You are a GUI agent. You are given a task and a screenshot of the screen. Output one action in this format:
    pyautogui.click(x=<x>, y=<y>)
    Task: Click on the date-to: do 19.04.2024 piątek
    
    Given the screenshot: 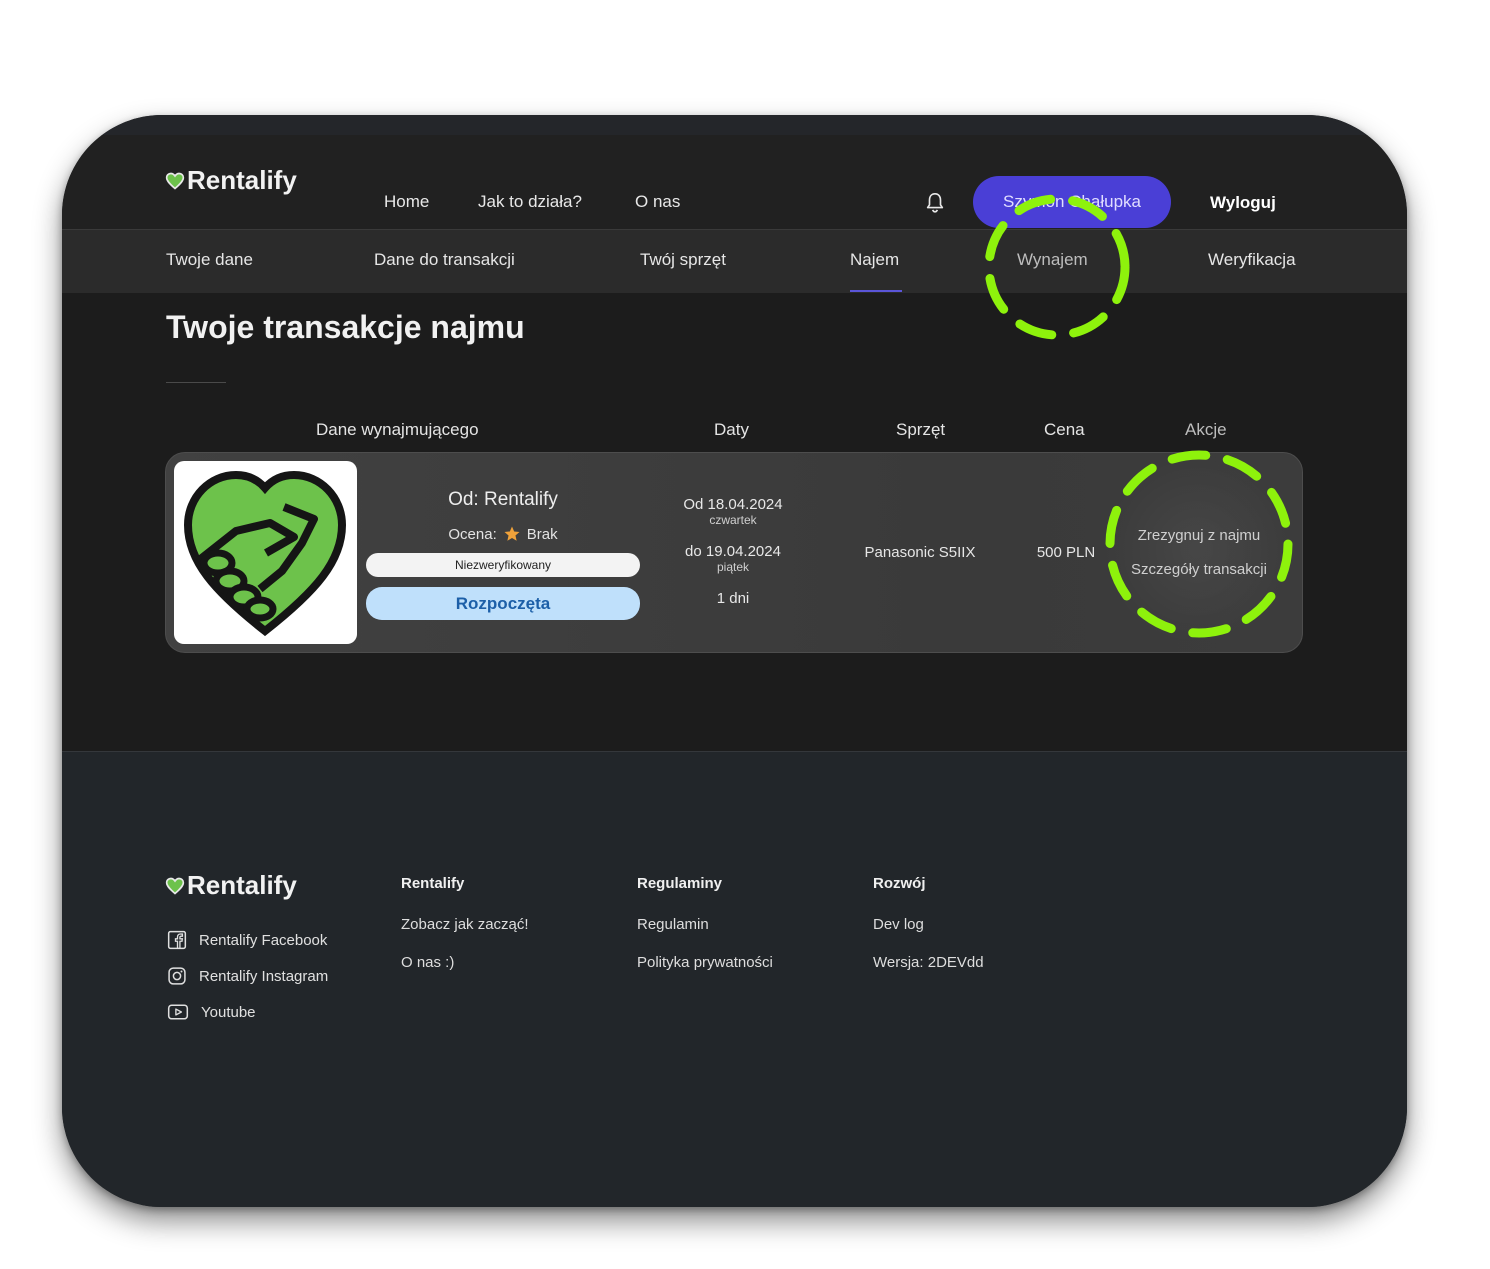 What is the action you would take?
    pyautogui.click(x=733, y=558)
    